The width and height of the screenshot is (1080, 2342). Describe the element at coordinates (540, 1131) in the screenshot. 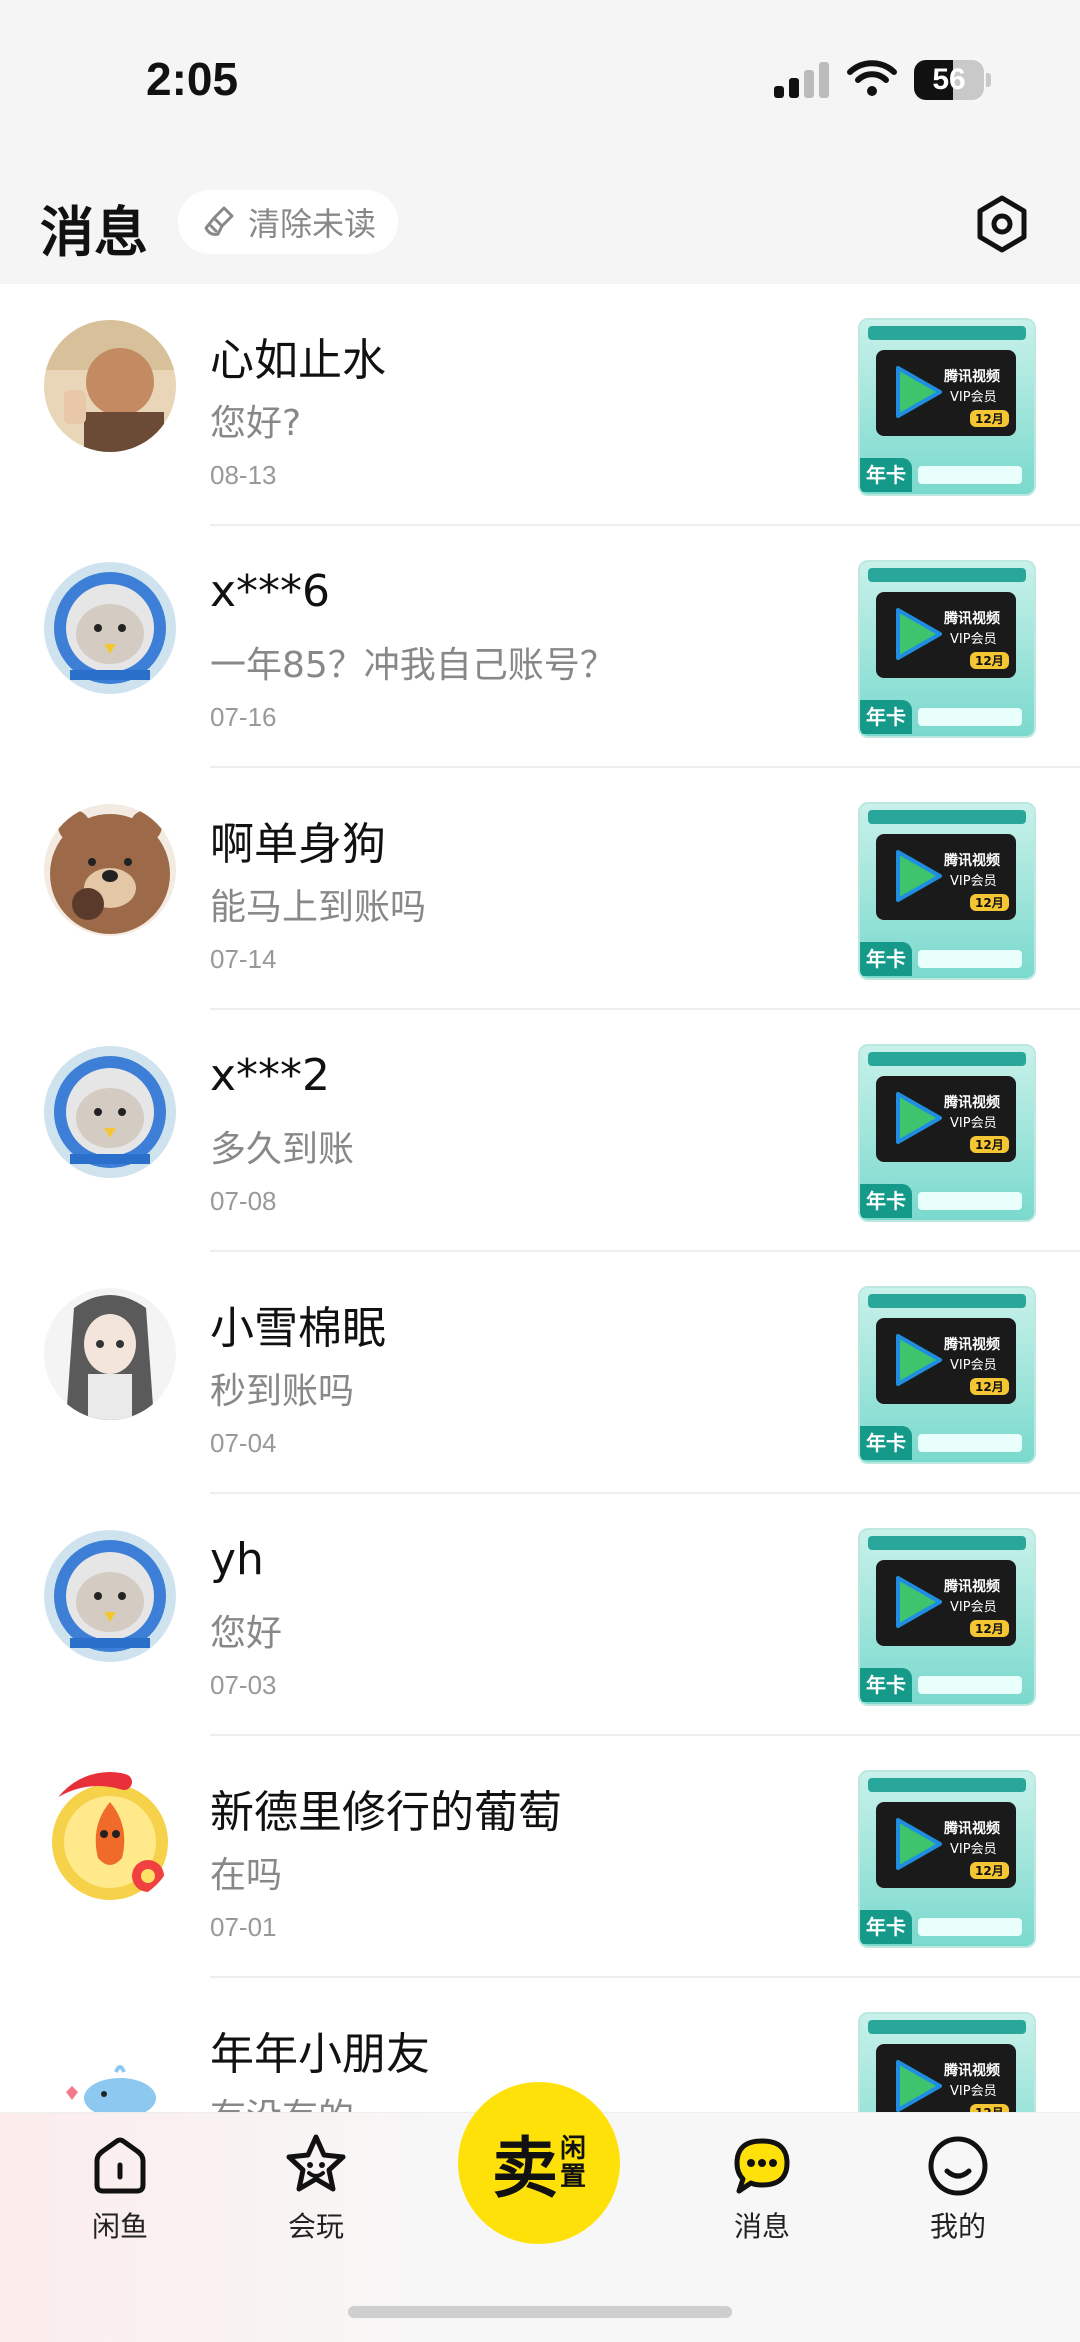

I see `conversation-item: x***2 多久到账 07-08 腾讯视频 VIP会员 12月 年卡` at that location.